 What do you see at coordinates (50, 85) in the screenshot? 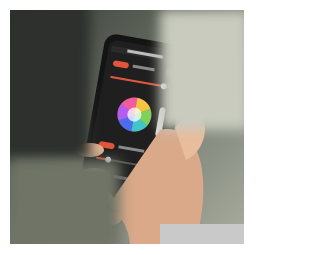
I see `background-dark-area` at bounding box center [50, 85].